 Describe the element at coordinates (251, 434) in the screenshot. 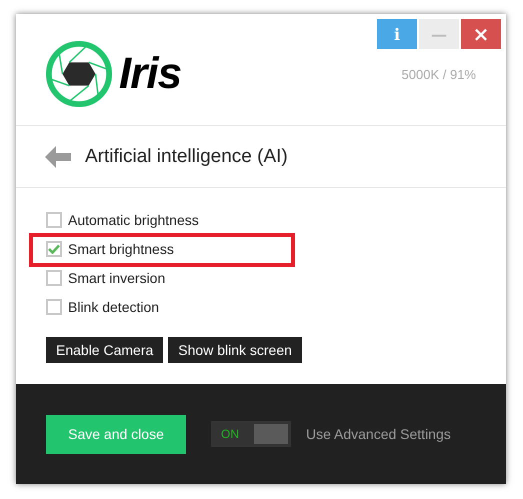

I see `toggle-switch: ON` at that location.